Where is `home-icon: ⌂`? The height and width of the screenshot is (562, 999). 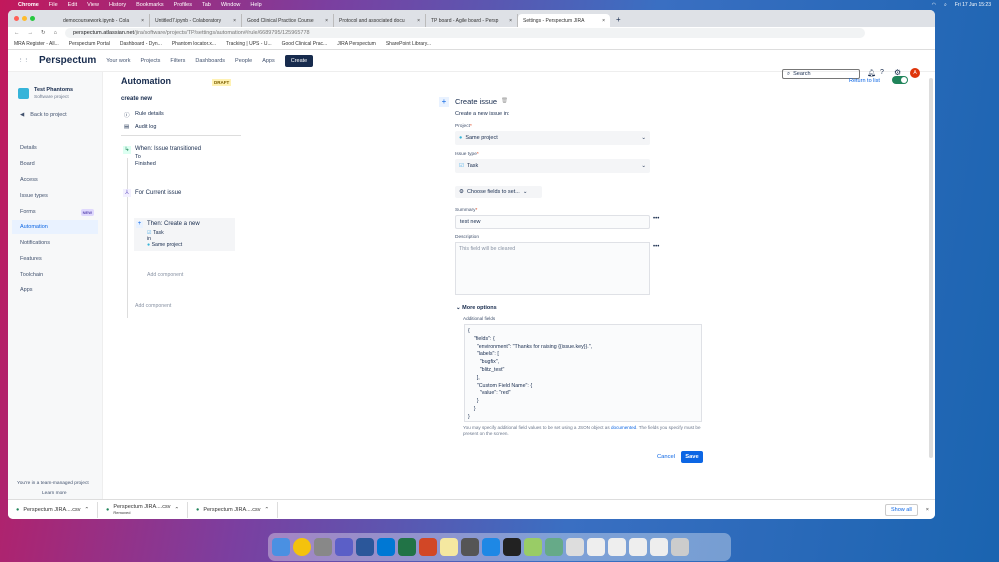
home-icon: ⌂ is located at coordinates (55, 33).